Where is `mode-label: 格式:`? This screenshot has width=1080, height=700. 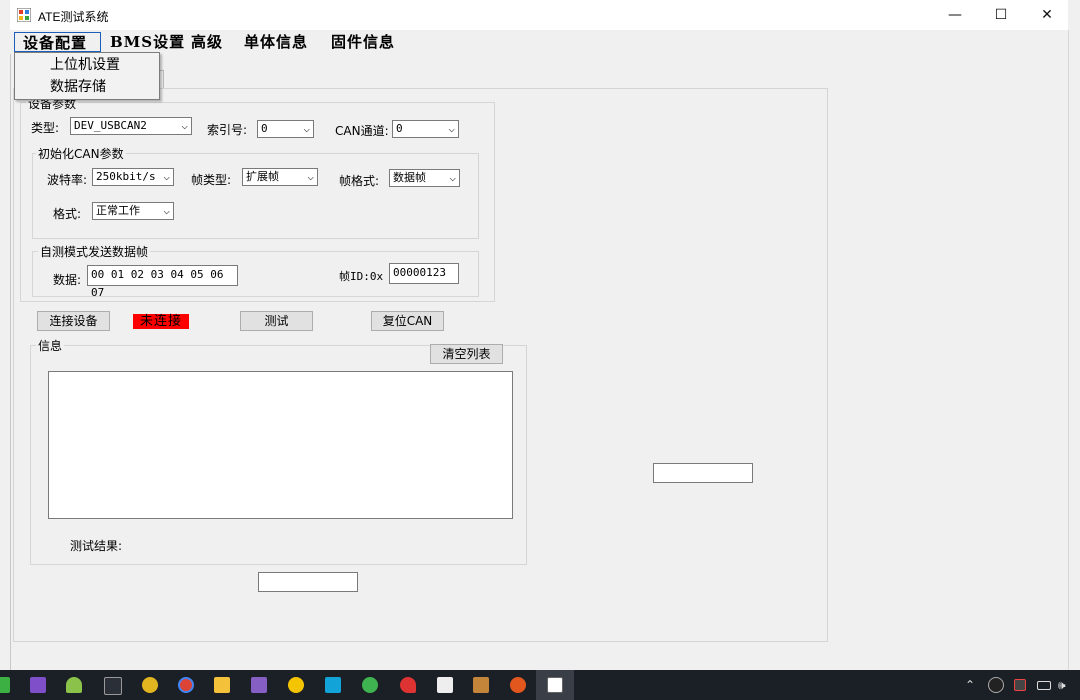
mode-label: 格式: is located at coordinates (67, 214).